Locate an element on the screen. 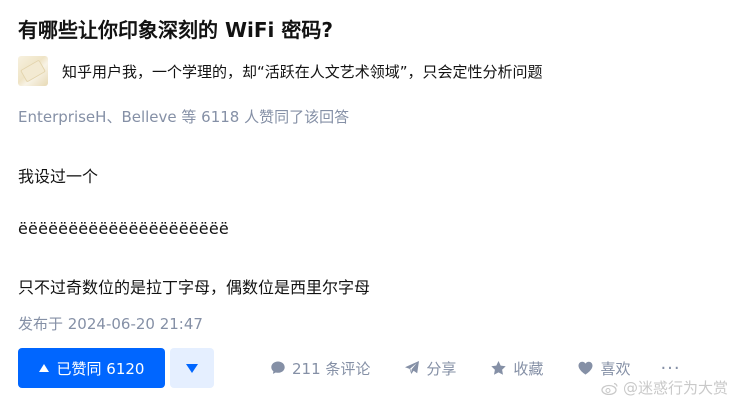  downvote-arrow-icon is located at coordinates (192, 368).